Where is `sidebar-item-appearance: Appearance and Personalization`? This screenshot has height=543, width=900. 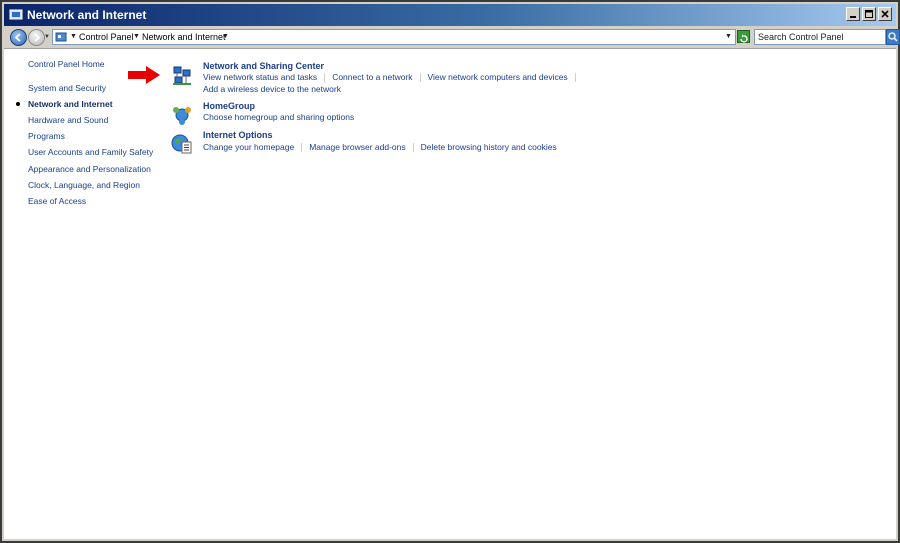
sidebar-item-appearance: Appearance and Personalization is located at coordinates (89, 169).